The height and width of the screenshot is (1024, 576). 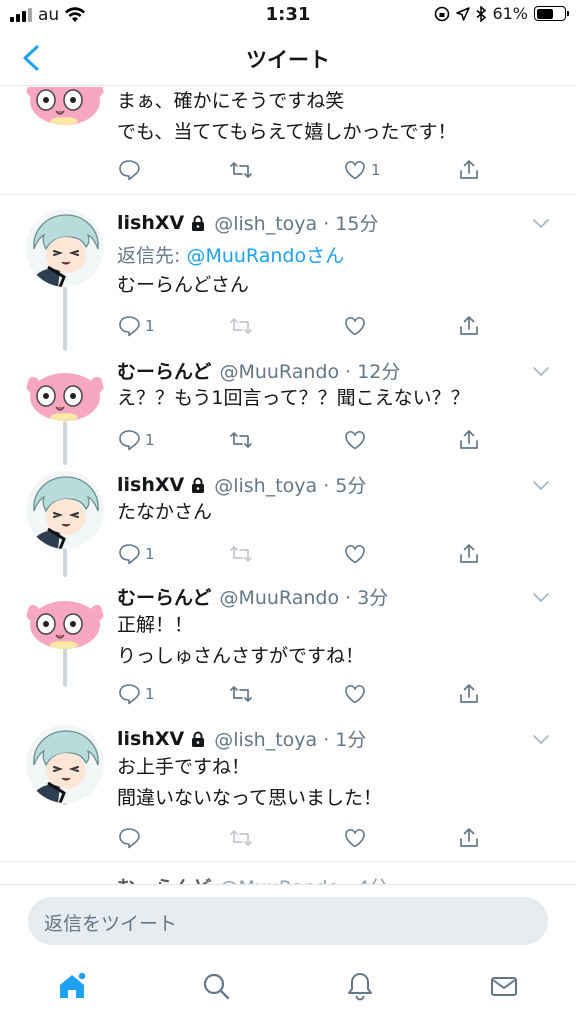 I want to click on tab-search, so click(x=220, y=990).